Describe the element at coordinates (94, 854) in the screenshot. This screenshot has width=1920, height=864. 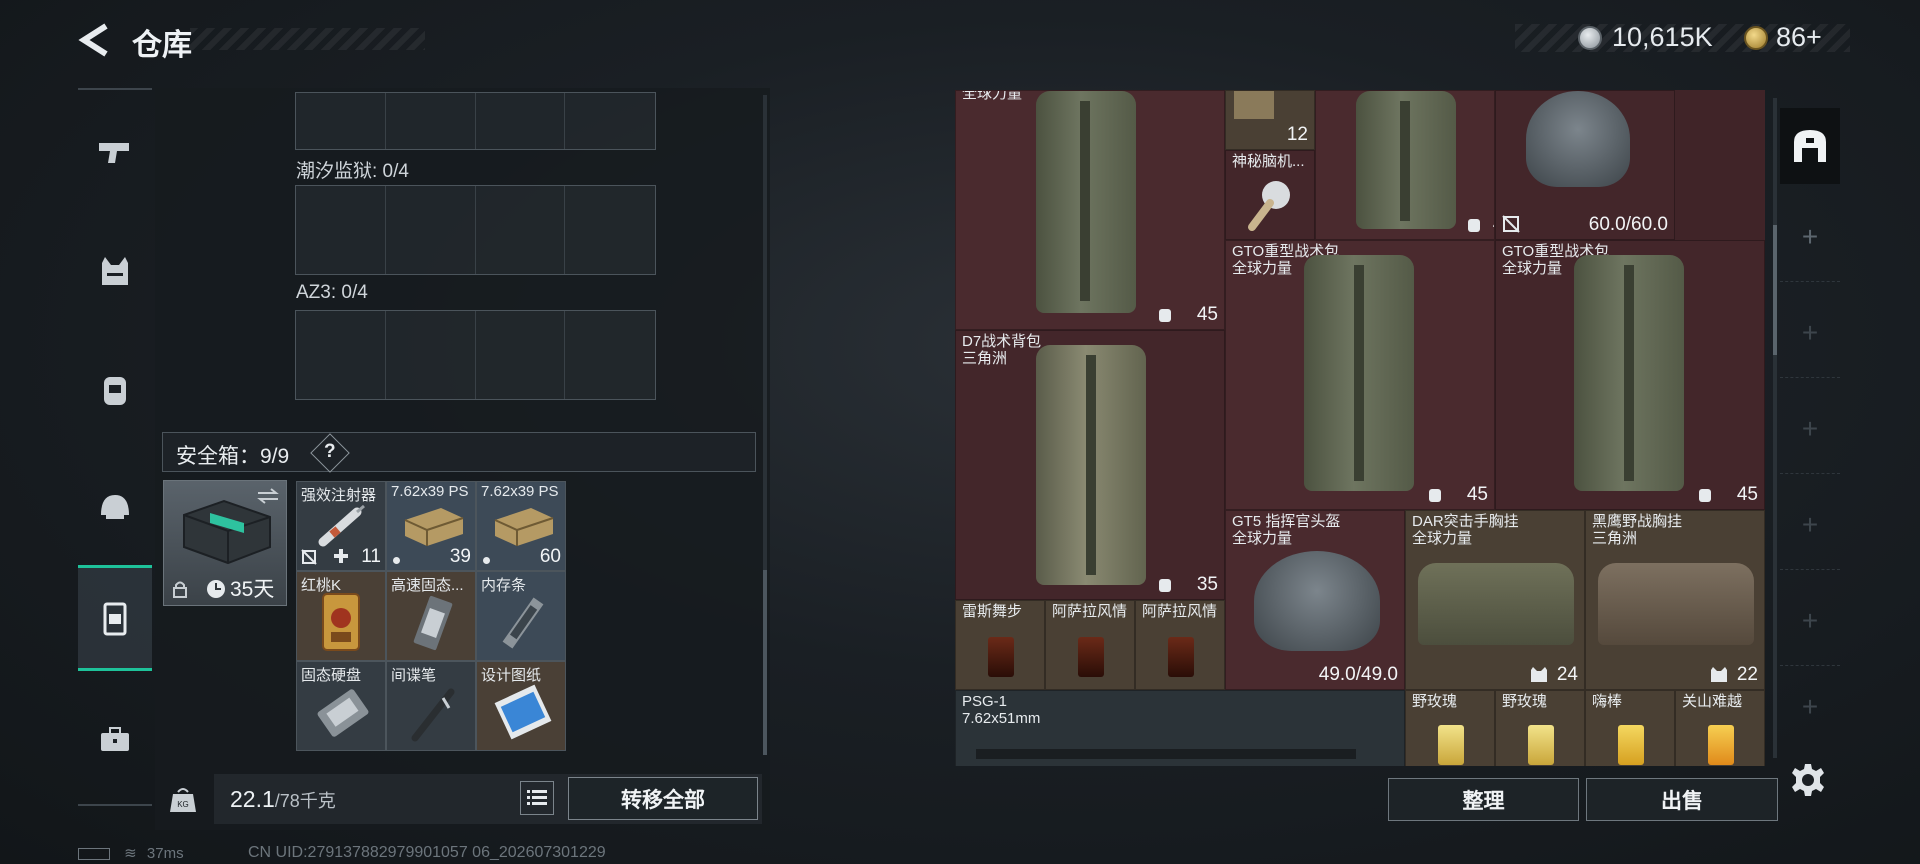
I see `battery-icon` at that location.